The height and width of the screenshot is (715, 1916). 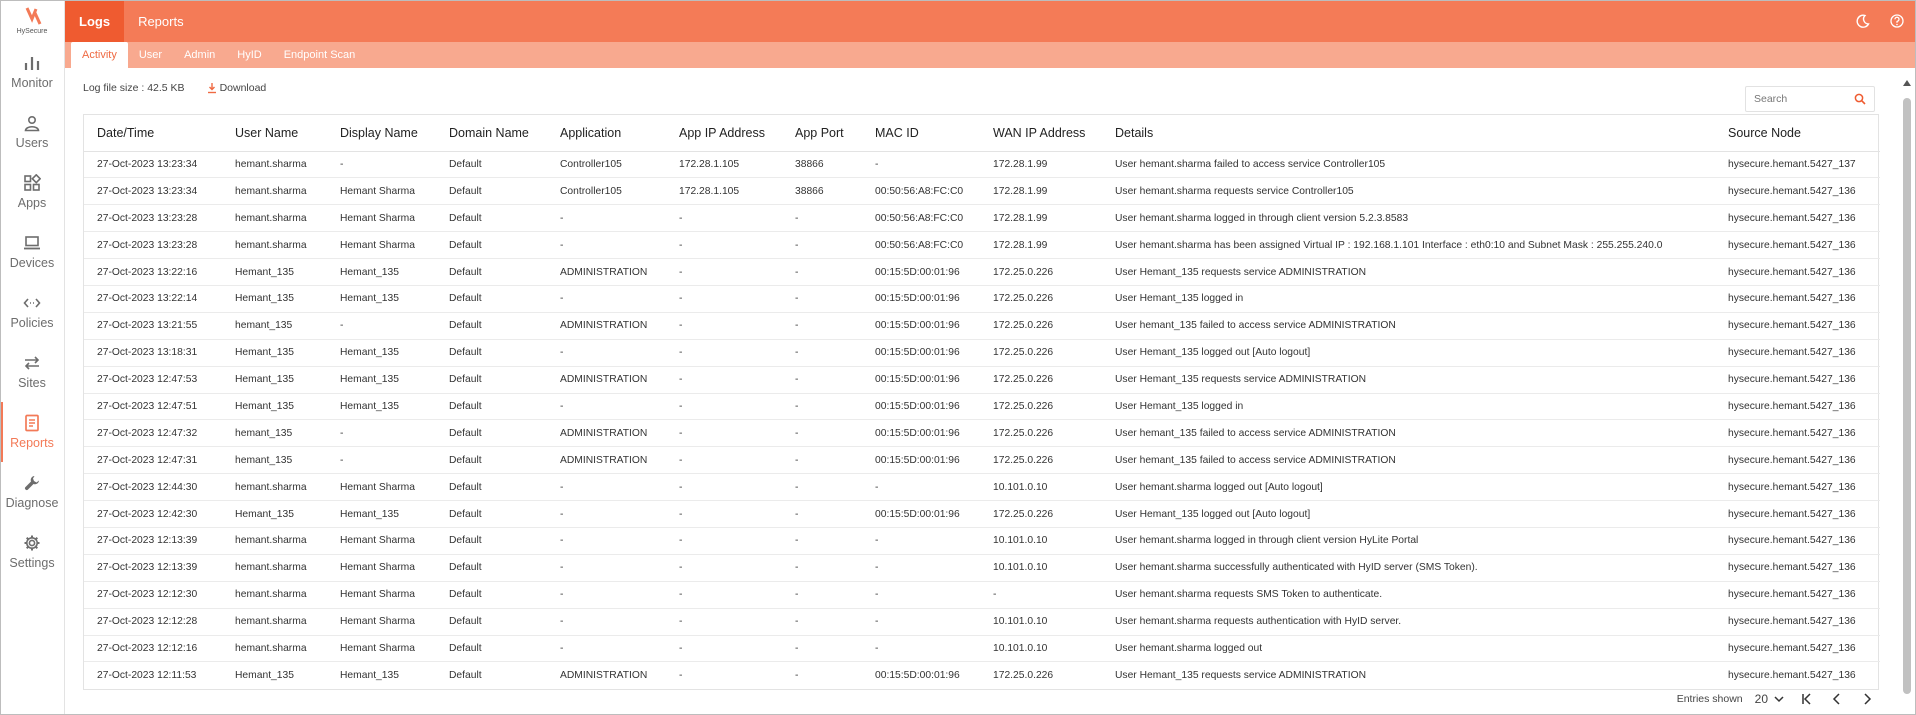 I want to click on sidebar-item-users: Users, so click(x=32, y=132).